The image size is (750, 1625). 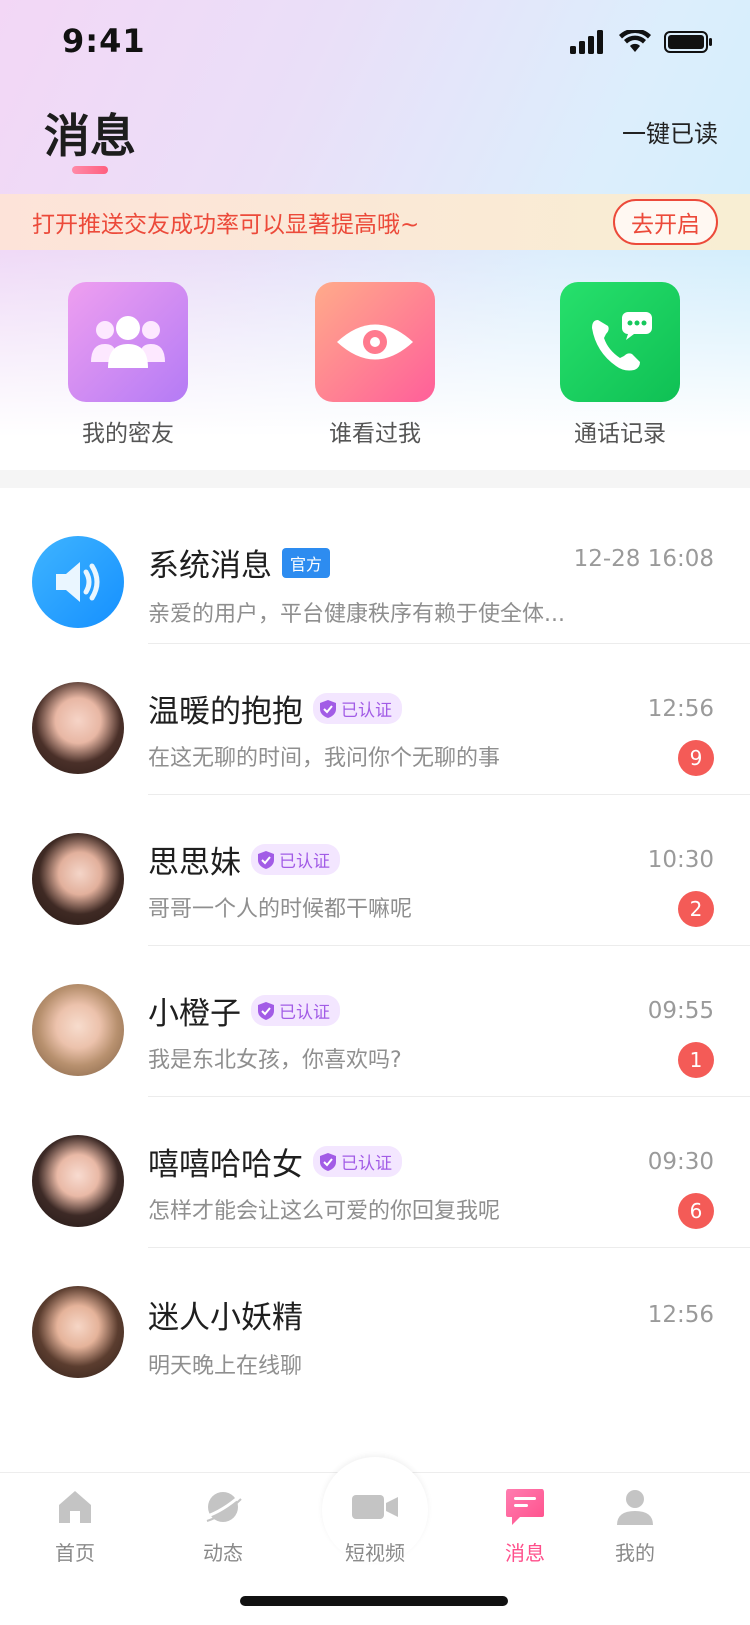 What do you see at coordinates (525, 1526) in the screenshot?
I see `tab-messages: 消息` at bounding box center [525, 1526].